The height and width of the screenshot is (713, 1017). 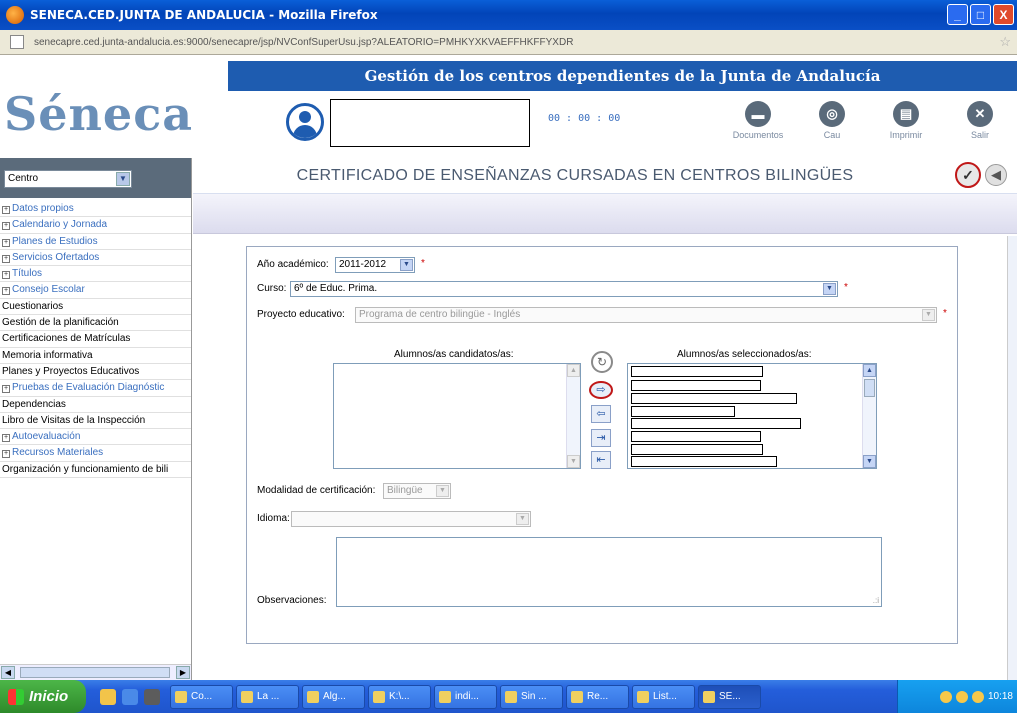 I want to click on move-all-left-button: ⇤, so click(x=601, y=460).